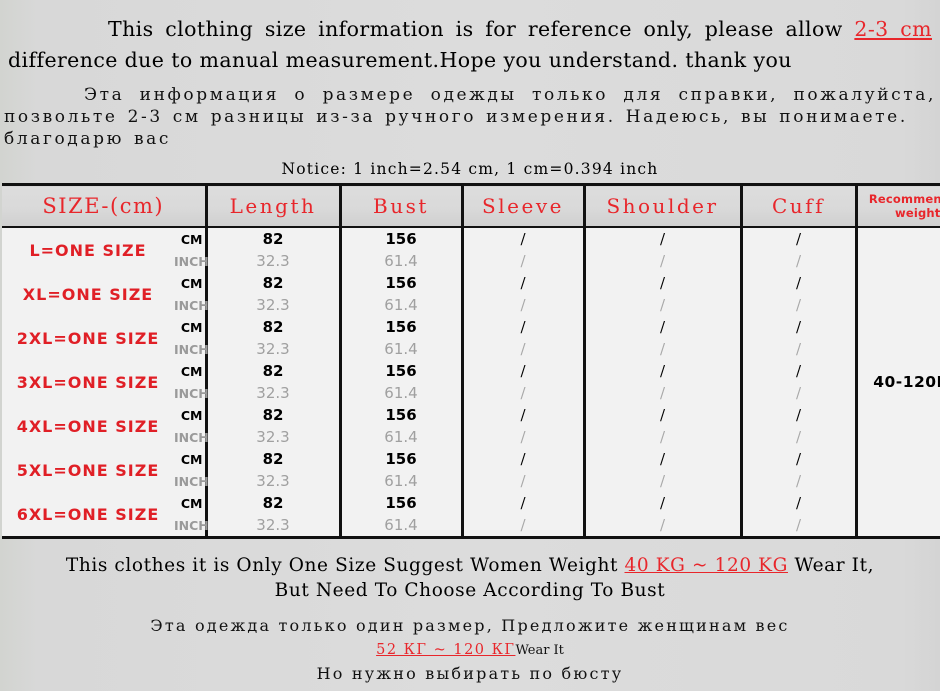  I want to click on table-row: 4XL=ONE SIZE CM 82 156 / / /, so click(471, 426).